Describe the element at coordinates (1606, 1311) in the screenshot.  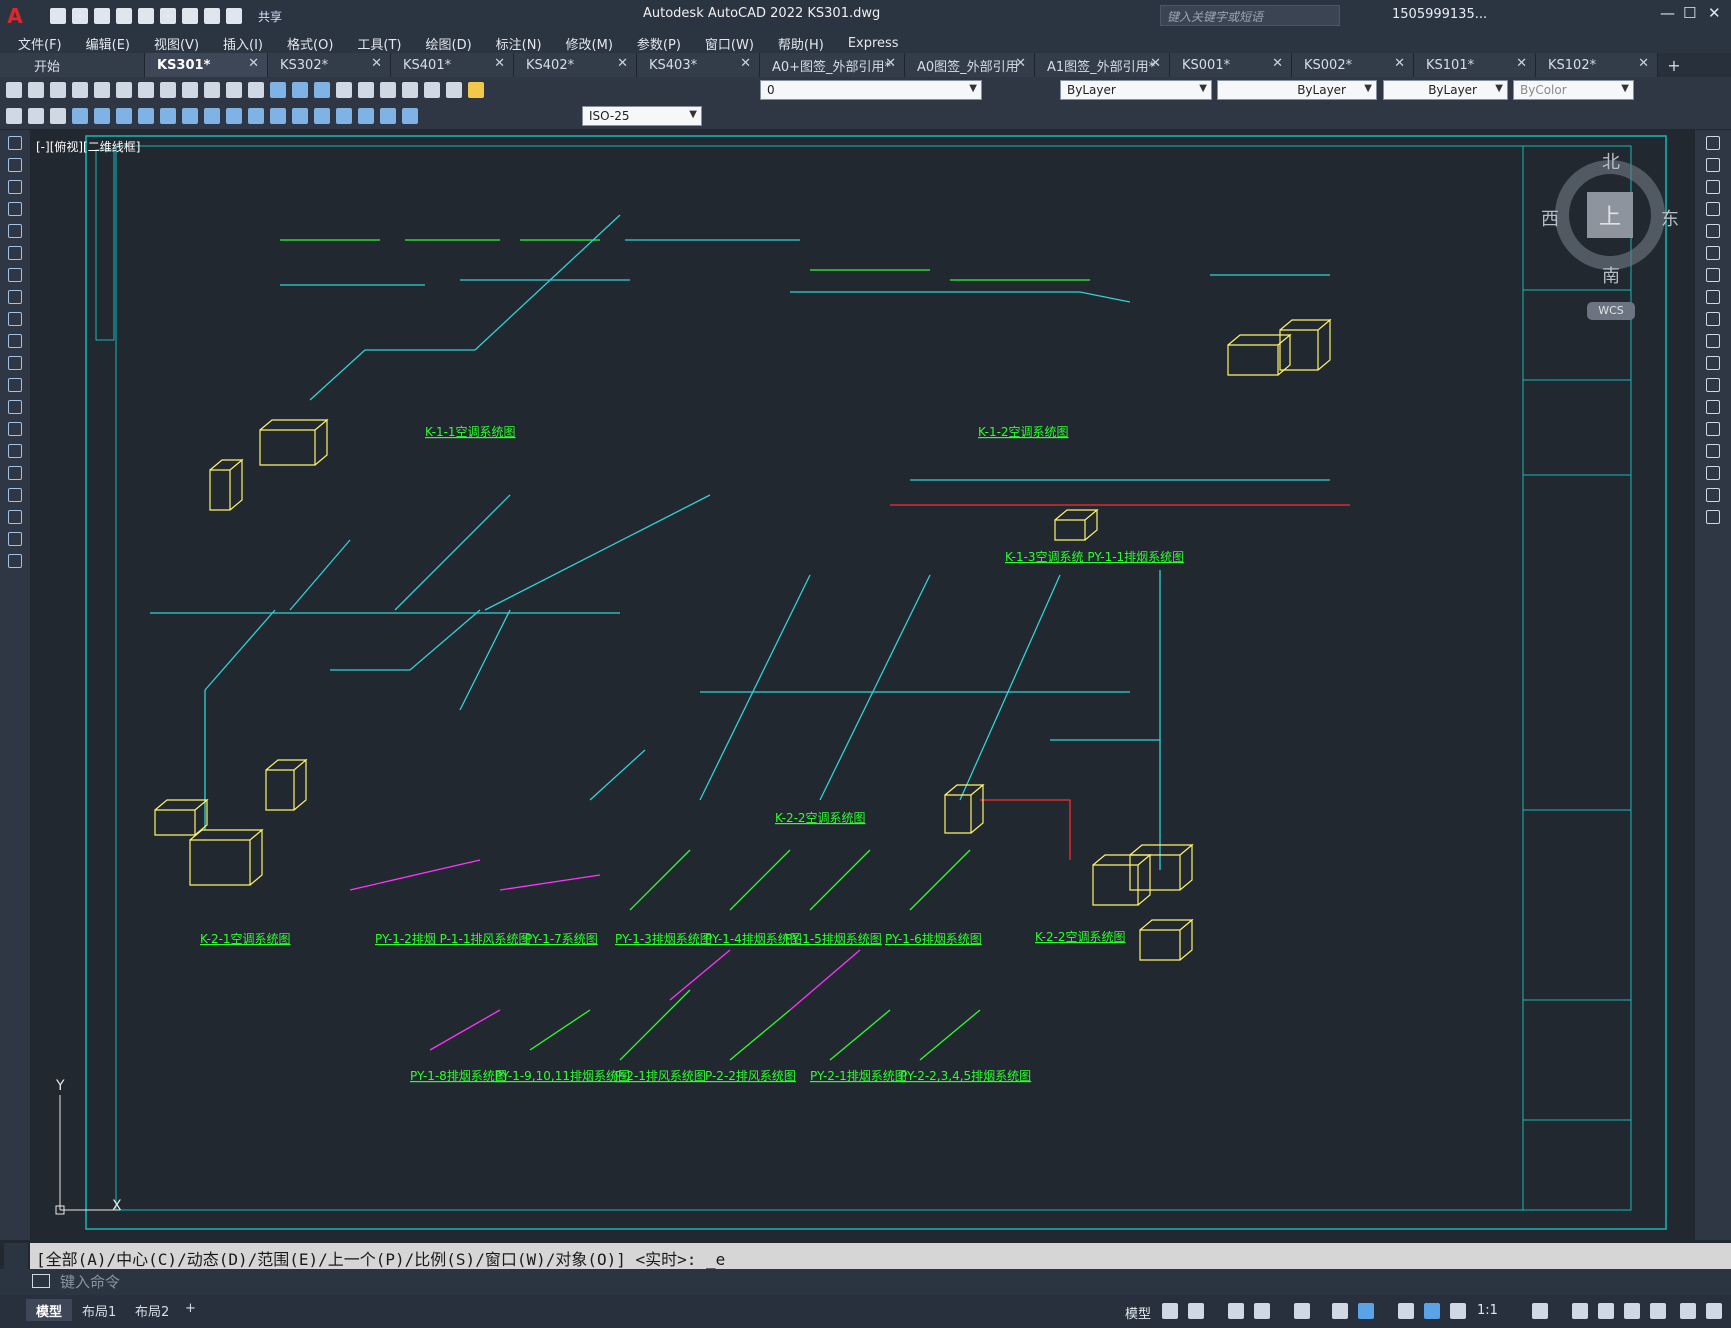
I see `units-icon` at that location.